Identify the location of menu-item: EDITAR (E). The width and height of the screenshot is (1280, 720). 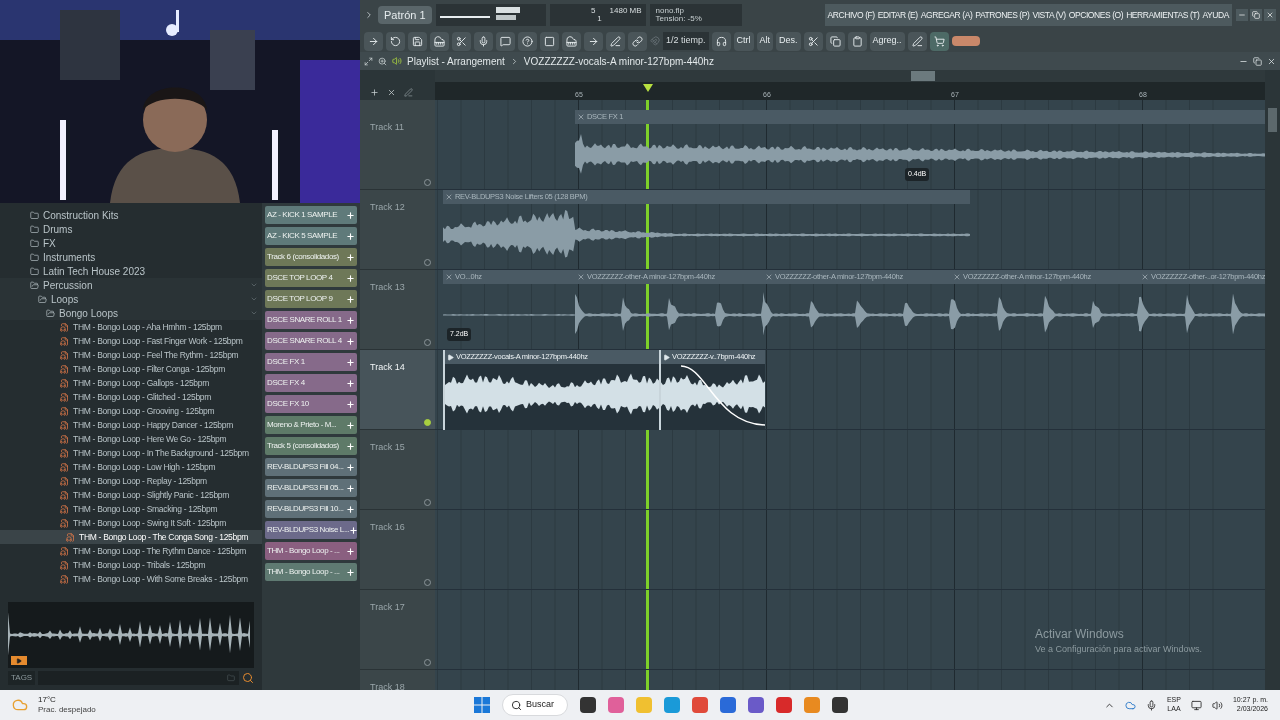
(897, 15).